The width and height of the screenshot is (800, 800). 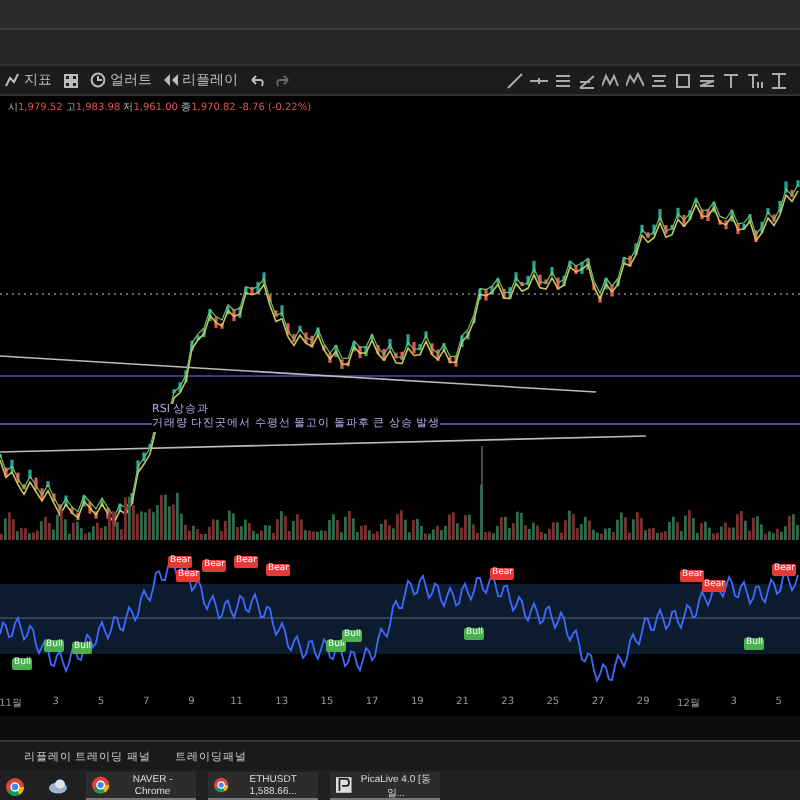 I want to click on channel-tool-icon, so click(x=563, y=80).